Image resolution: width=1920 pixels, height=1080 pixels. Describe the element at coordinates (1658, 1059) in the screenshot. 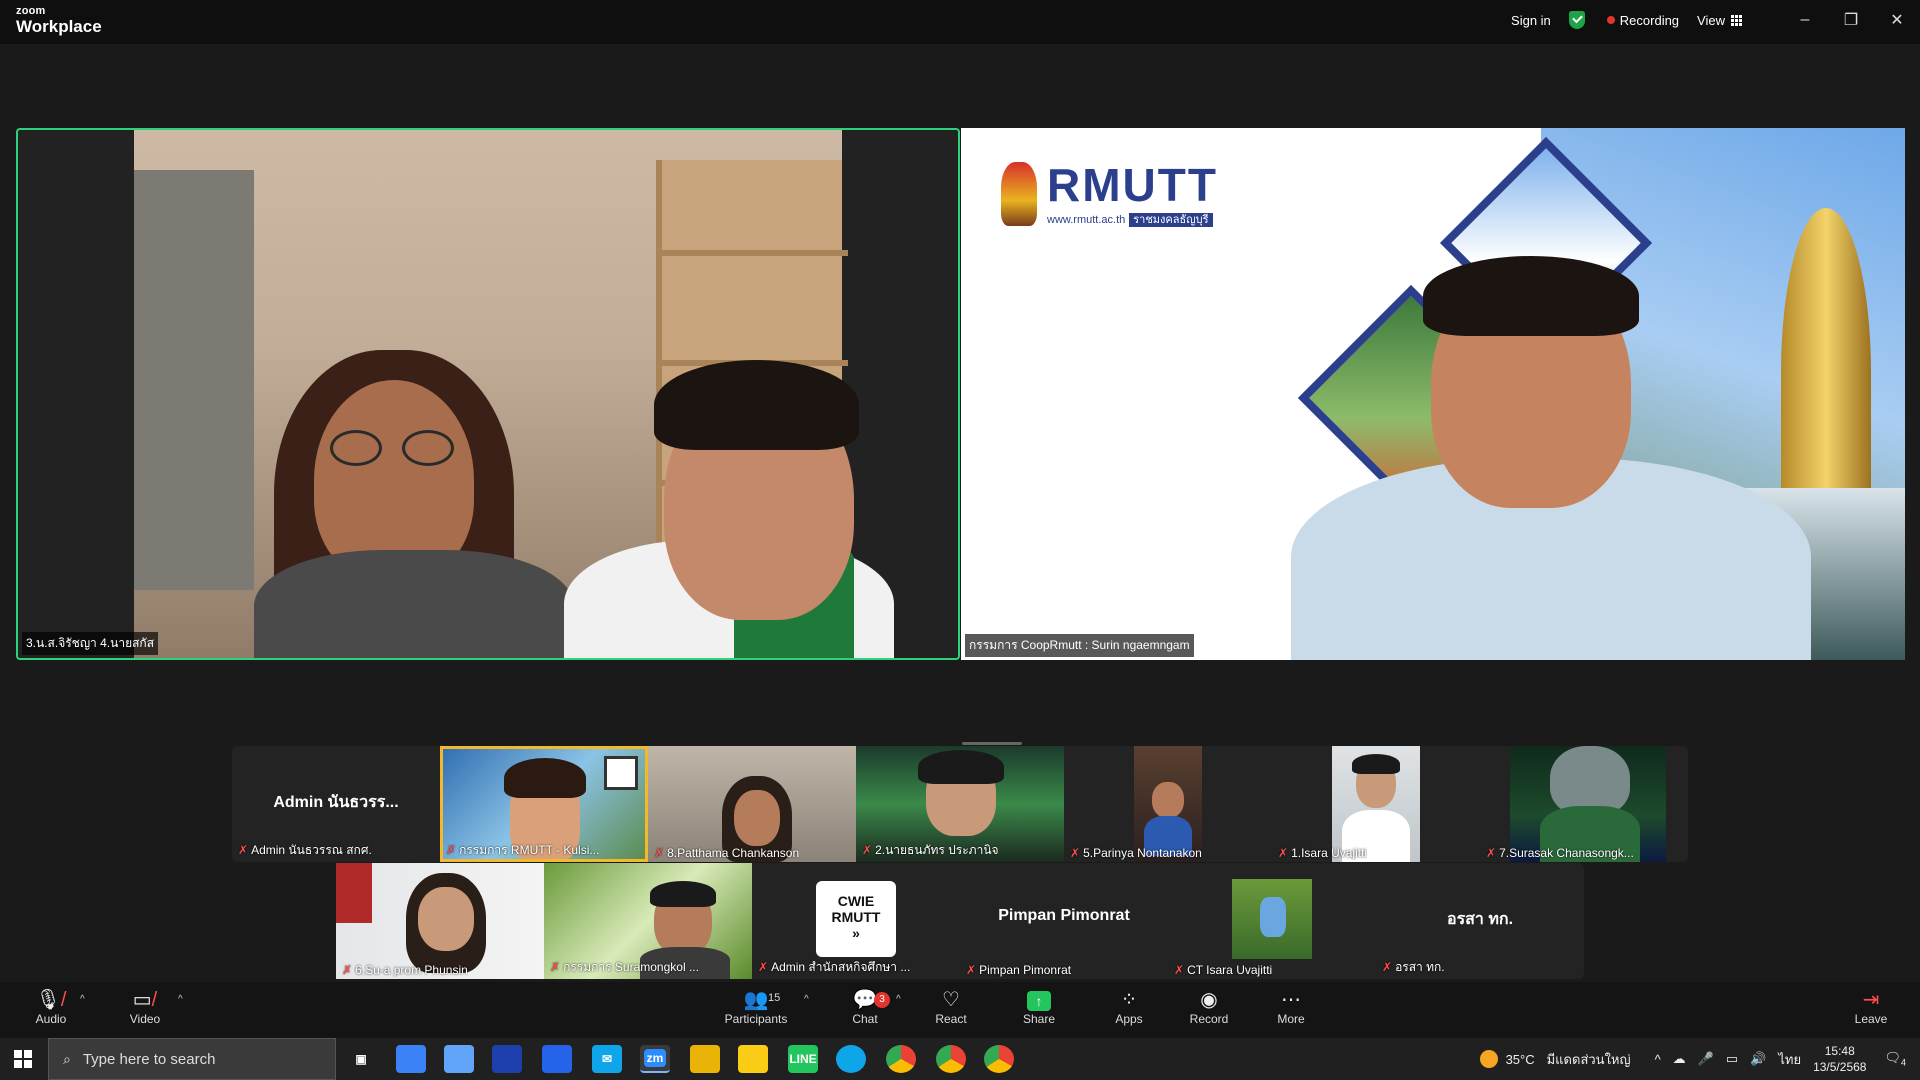

I see `tray-overflow-chevron-icon: ^` at that location.